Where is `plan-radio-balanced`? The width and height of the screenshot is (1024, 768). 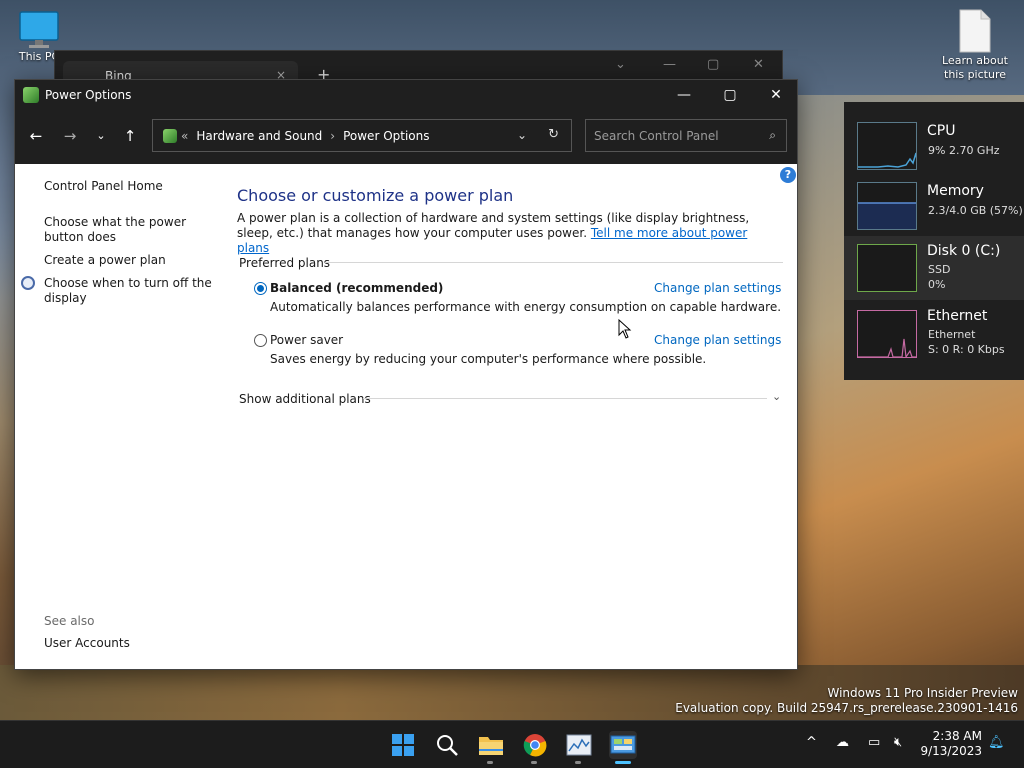 plan-radio-balanced is located at coordinates (260, 288).